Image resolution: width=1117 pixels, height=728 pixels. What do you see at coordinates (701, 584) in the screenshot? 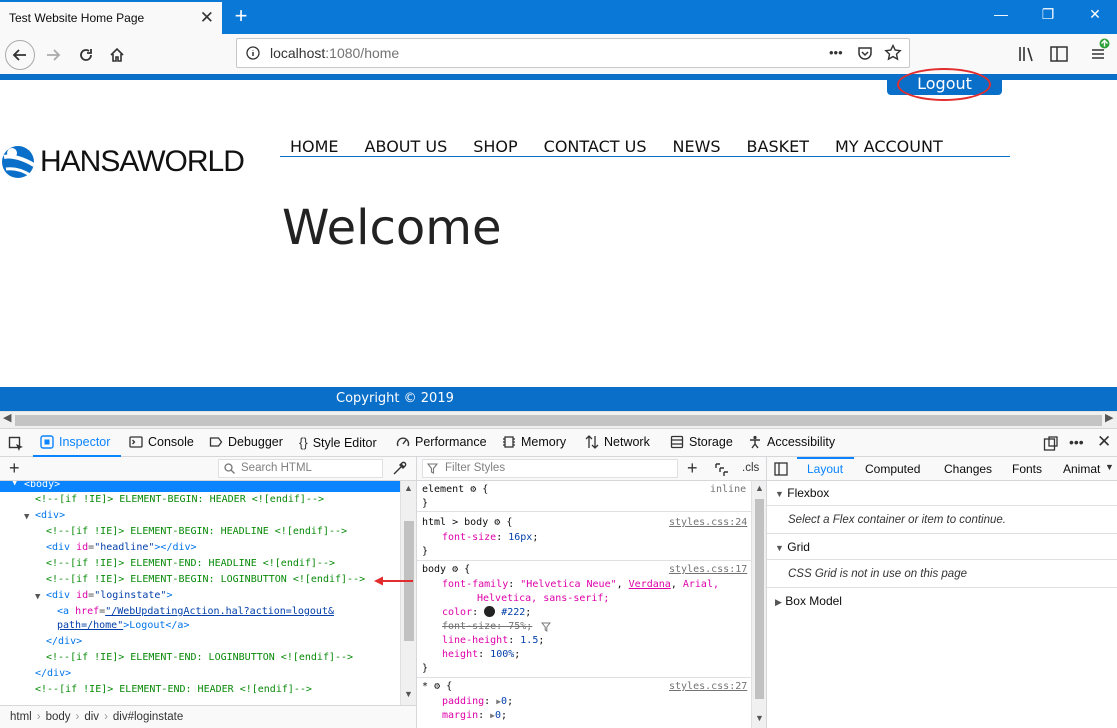
I see `property-value: Arial,` at bounding box center [701, 584].